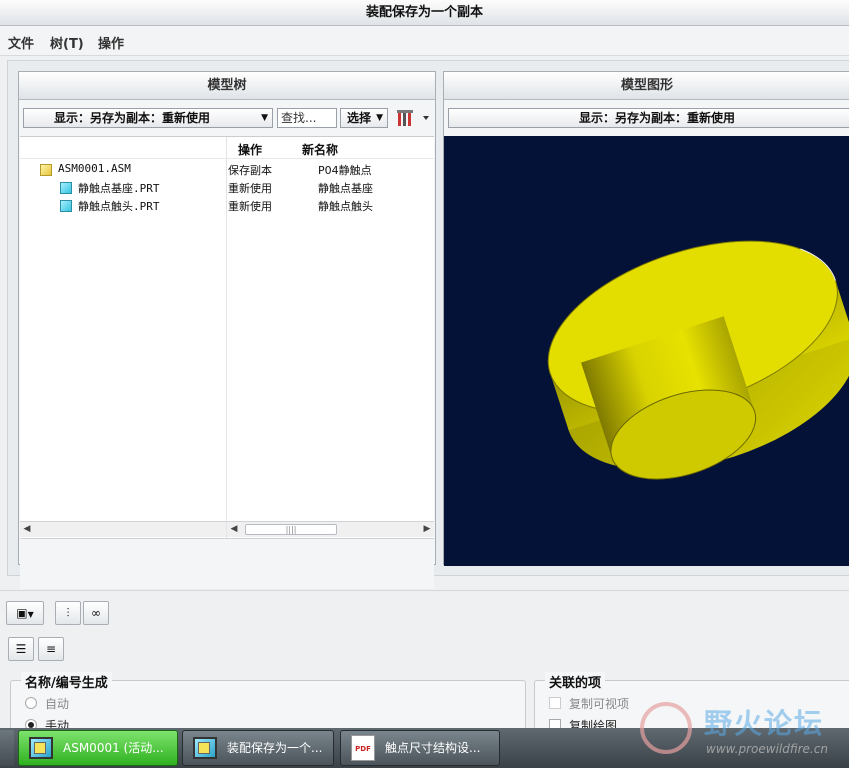 Image resolution: width=849 pixels, height=768 pixels. I want to click on scroll-right-icon: ▶, so click(427, 529).